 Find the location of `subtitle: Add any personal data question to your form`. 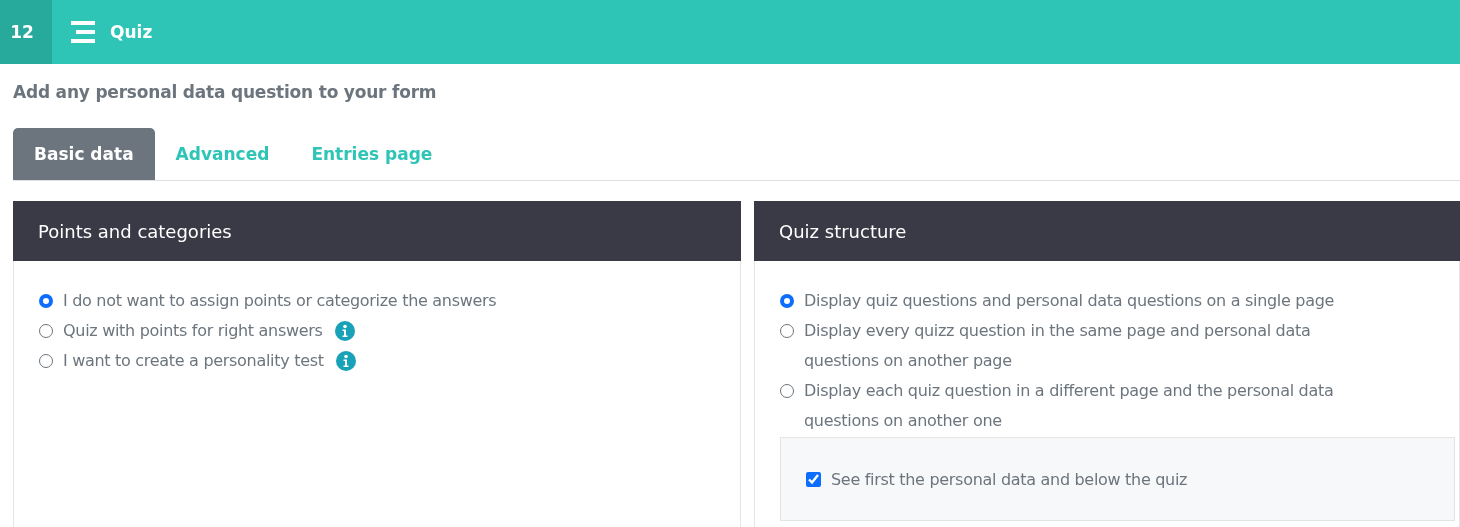

subtitle: Add any personal data question to your form is located at coordinates (225, 93).